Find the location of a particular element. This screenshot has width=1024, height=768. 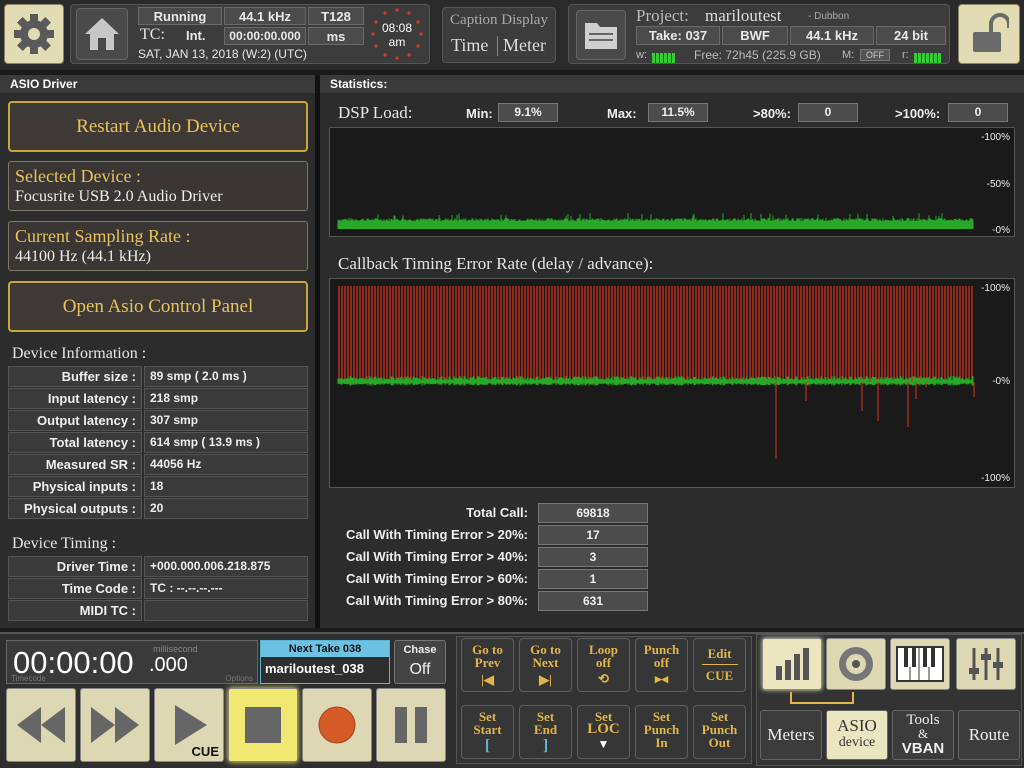

error-40-label: Call With Timing Error > 40%: is located at coordinates (436, 556).